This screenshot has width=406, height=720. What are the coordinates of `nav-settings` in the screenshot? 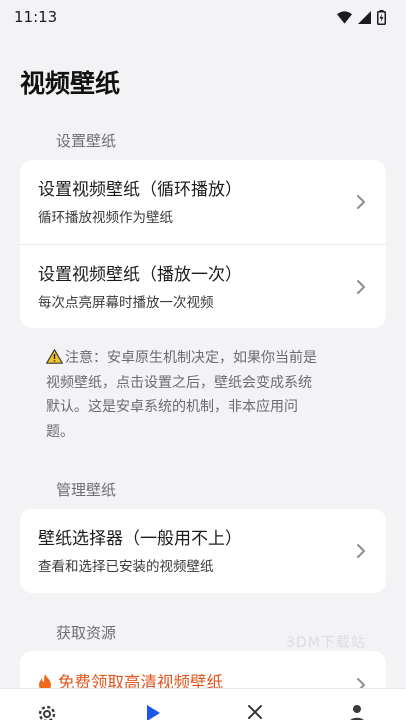 It's located at (47, 711).